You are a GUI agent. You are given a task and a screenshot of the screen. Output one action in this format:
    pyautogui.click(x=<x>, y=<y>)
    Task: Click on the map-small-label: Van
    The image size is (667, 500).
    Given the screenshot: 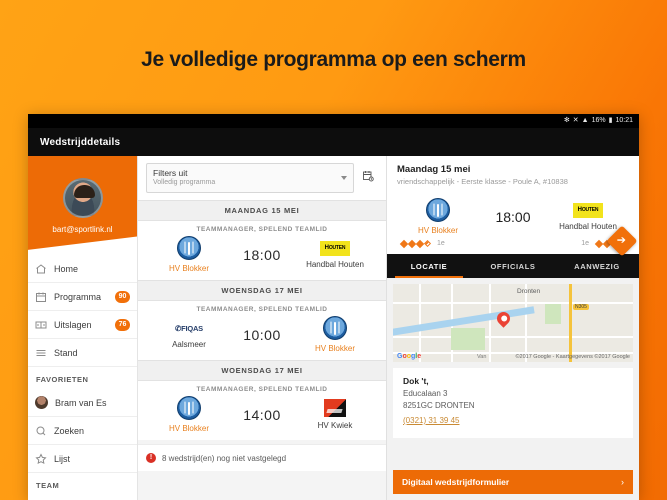 What is the action you would take?
    pyautogui.click(x=482, y=357)
    